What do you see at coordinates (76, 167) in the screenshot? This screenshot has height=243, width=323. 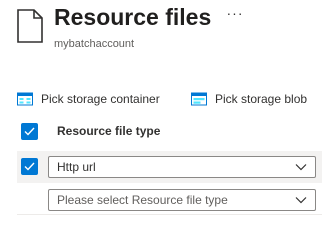 I see `dropdown-selected-value: Http url` at bounding box center [76, 167].